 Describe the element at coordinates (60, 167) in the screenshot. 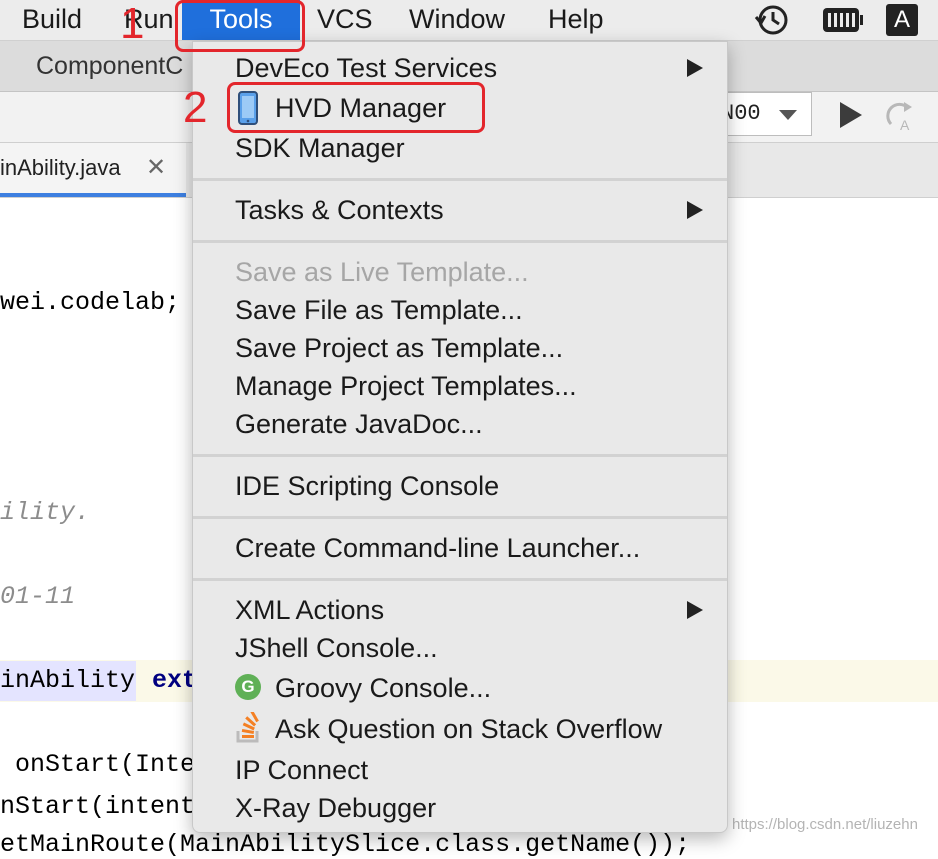

I see `editor-tab-label: inAbility.java` at that location.